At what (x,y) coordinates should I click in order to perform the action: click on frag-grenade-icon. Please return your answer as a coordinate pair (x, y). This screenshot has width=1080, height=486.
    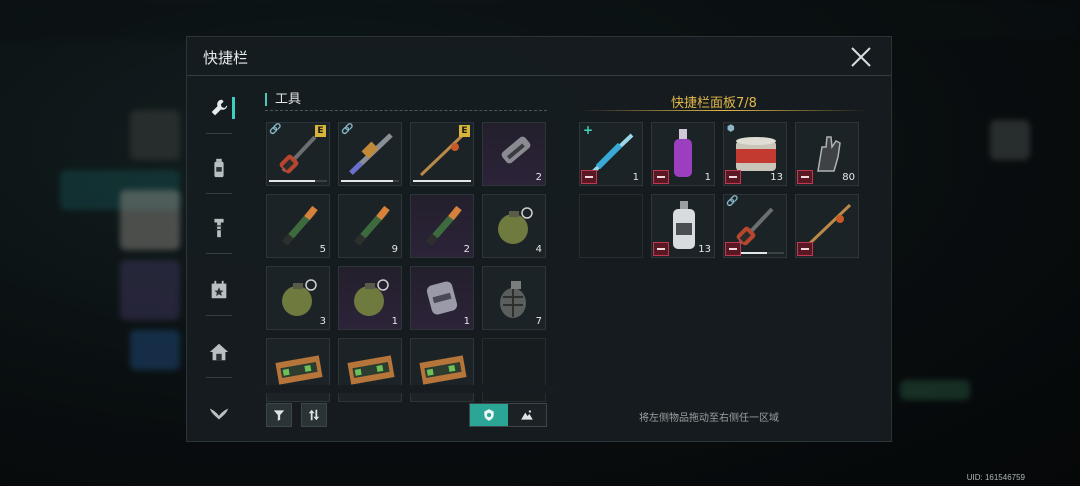
    Looking at the image, I should click on (515, 297).